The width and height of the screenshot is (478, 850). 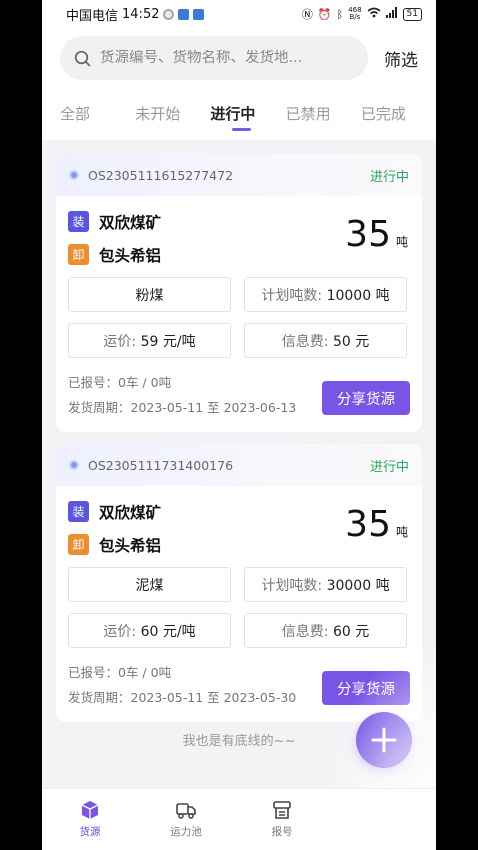 I want to click on alarm-icon: ⏰, so click(x=324, y=14).